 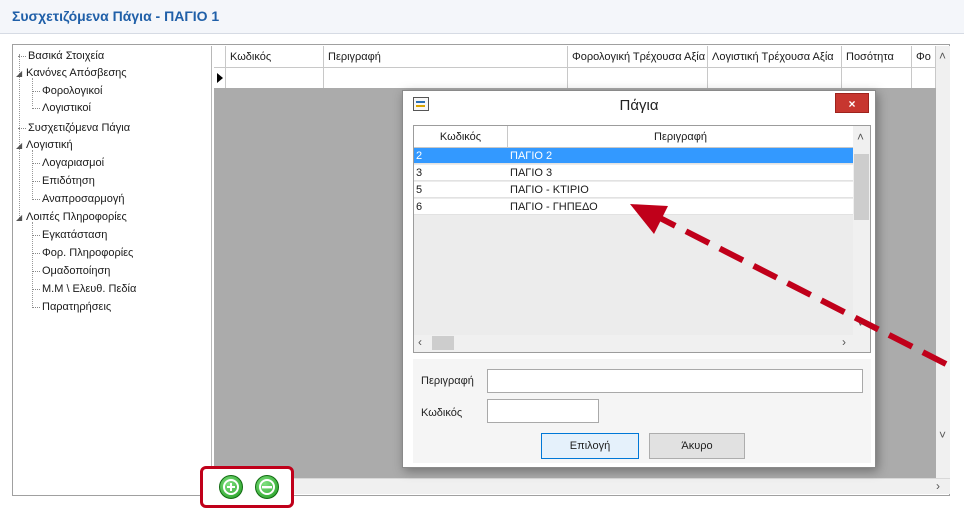 What do you see at coordinates (68, 181) in the screenshot?
I see `tree-item-label: Επιδότηση` at bounding box center [68, 181].